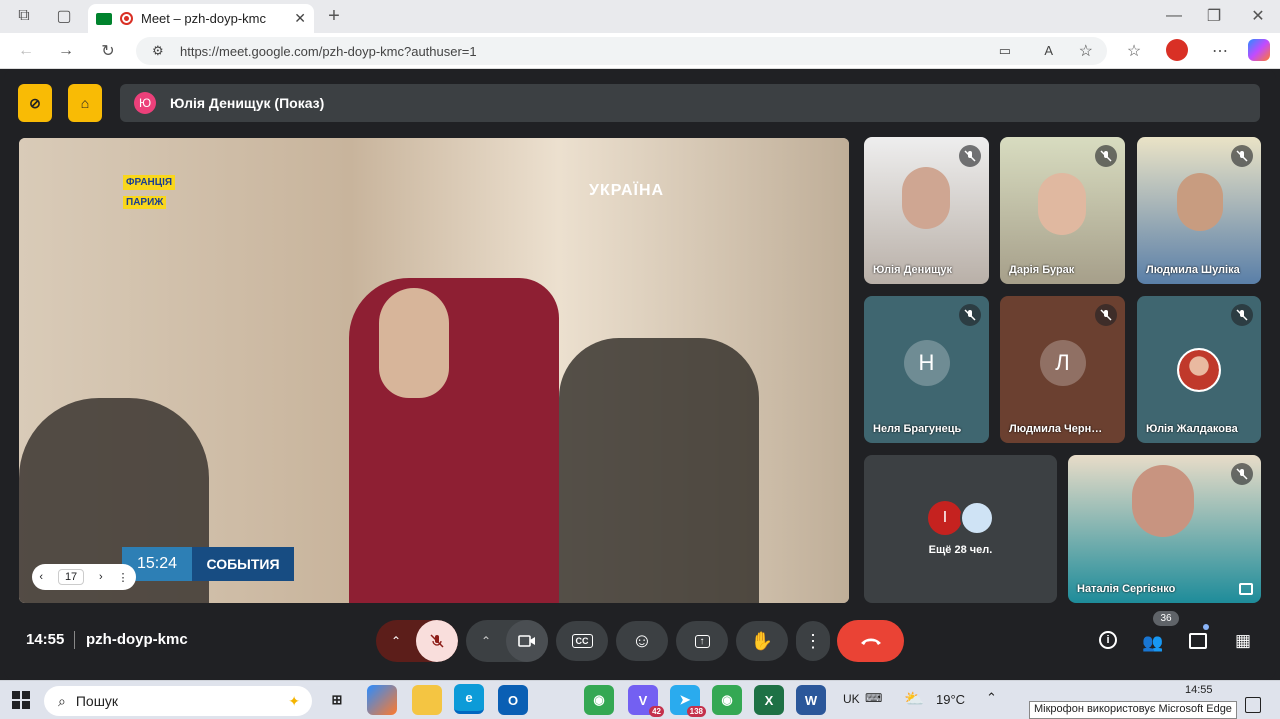  What do you see at coordinates (1005, 51) in the screenshot?
I see `camera-in-use-icon: ▭` at bounding box center [1005, 51].